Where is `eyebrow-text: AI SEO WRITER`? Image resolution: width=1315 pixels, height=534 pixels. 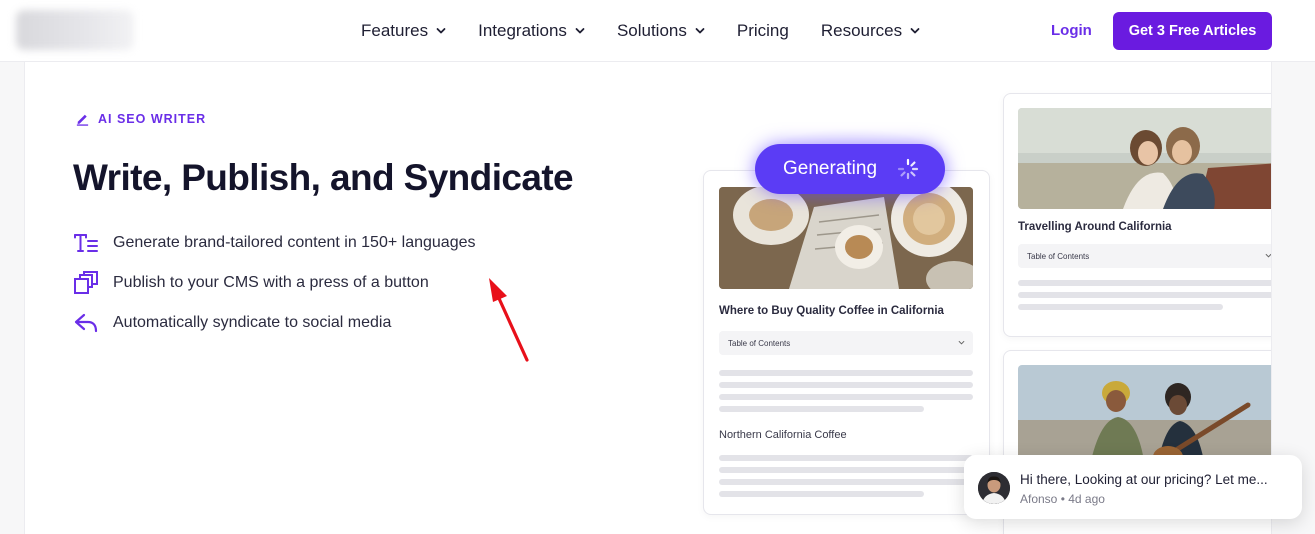
eyebrow-text: AI SEO WRITER is located at coordinates (152, 118).